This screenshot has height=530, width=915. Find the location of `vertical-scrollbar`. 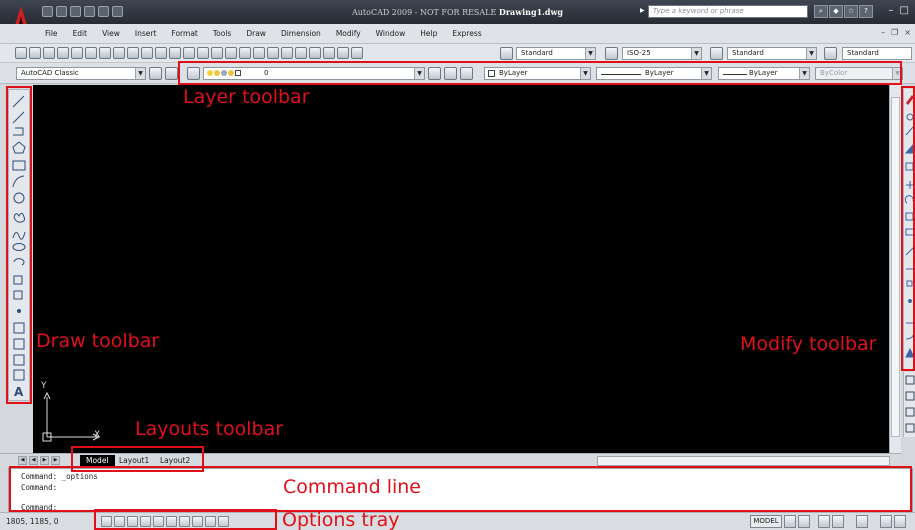

vertical-scrollbar is located at coordinates (895, 269).